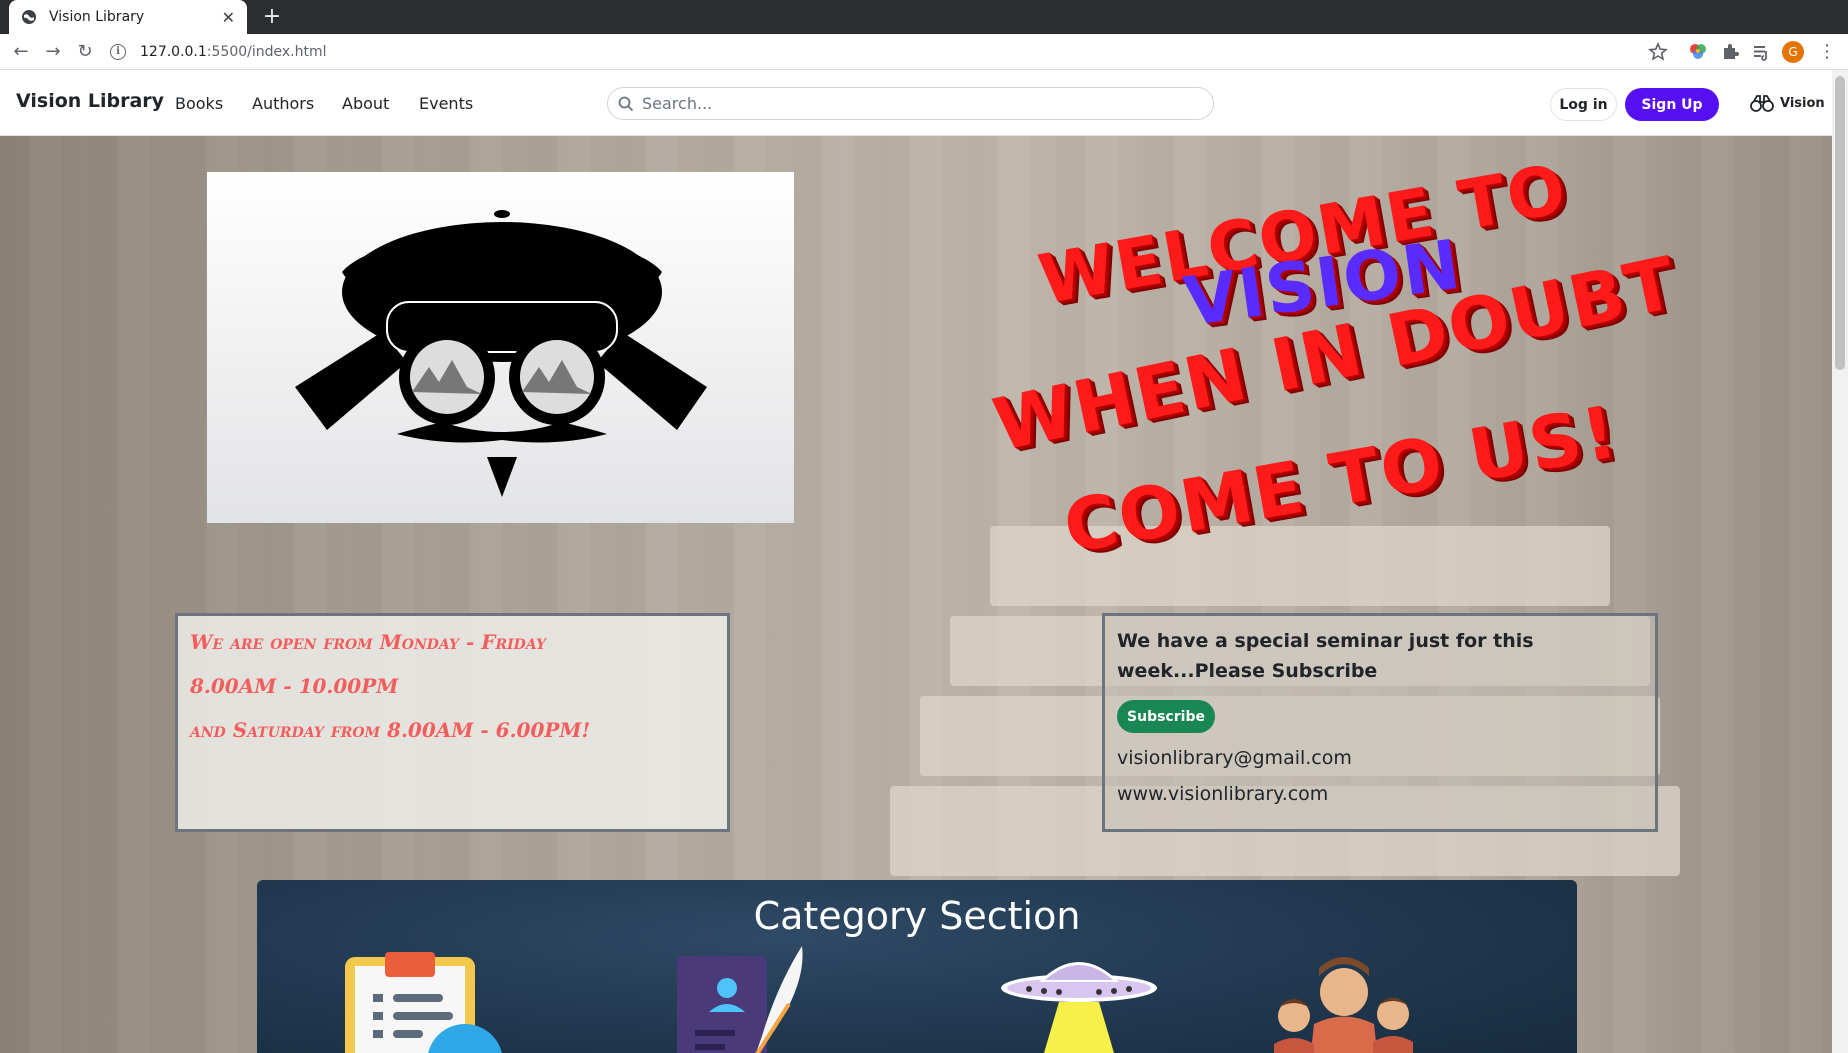 The width and height of the screenshot is (1848, 1053). I want to click on info-icon: i, so click(118, 52).